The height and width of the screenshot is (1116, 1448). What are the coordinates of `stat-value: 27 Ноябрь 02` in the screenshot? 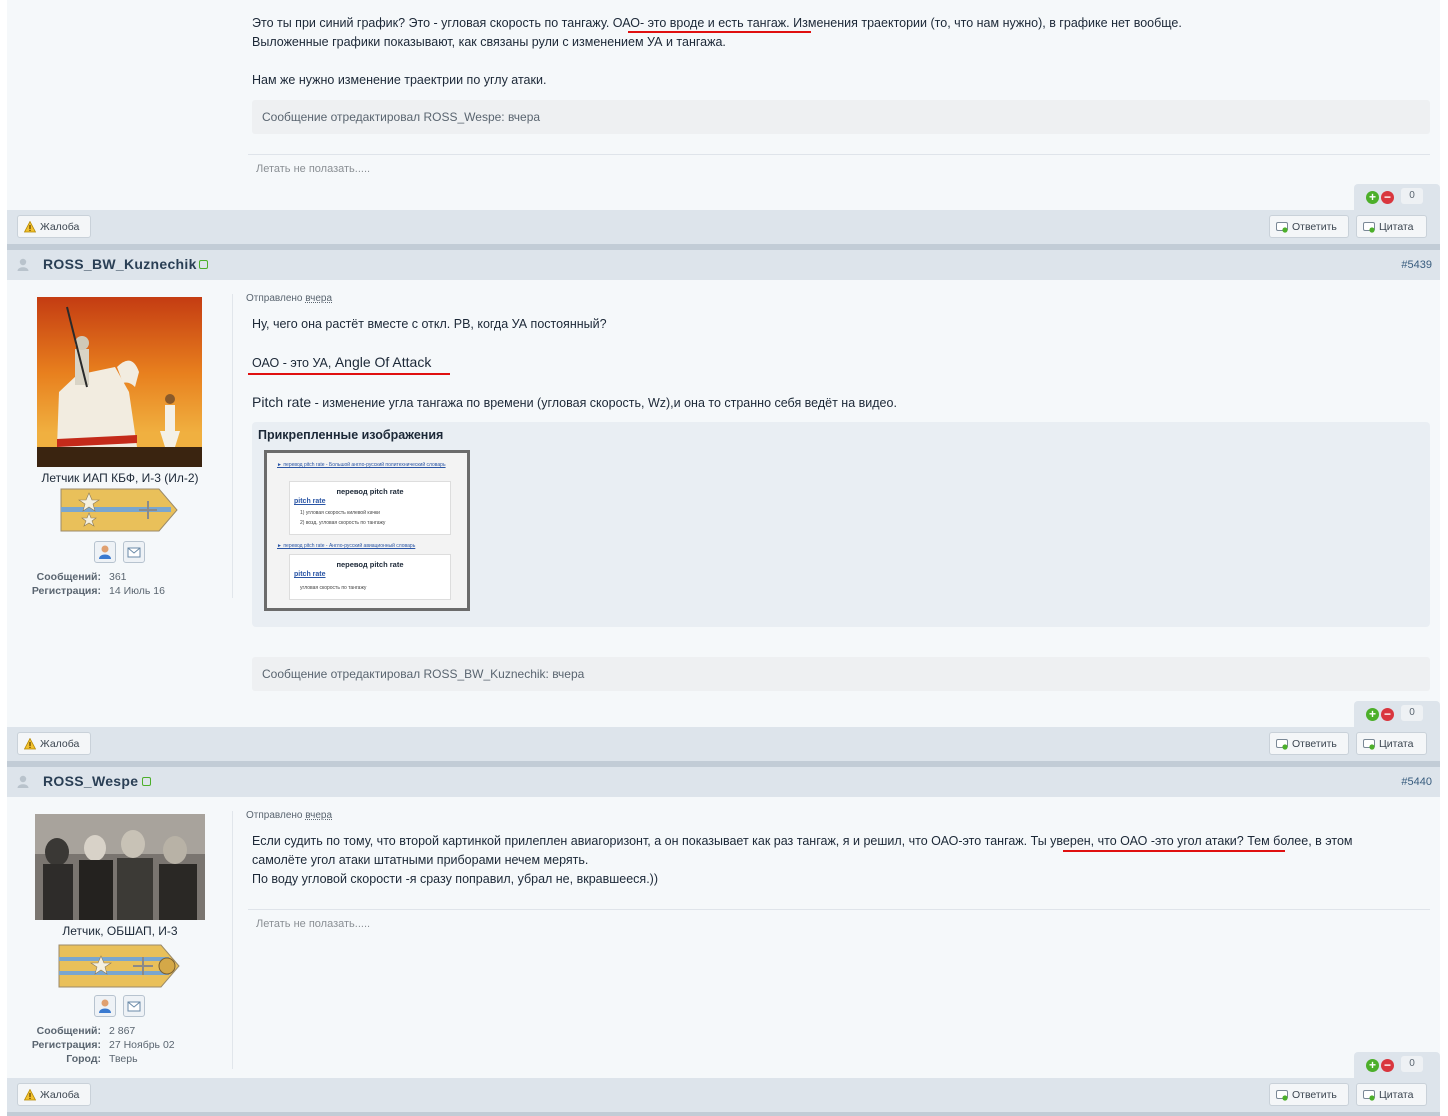 It's located at (142, 1045).